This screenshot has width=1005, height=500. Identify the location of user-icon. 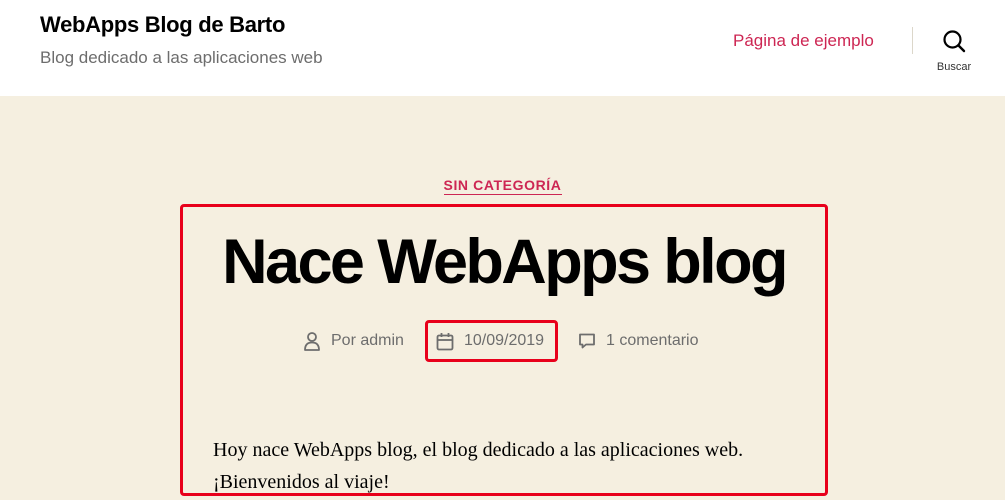
(312, 341).